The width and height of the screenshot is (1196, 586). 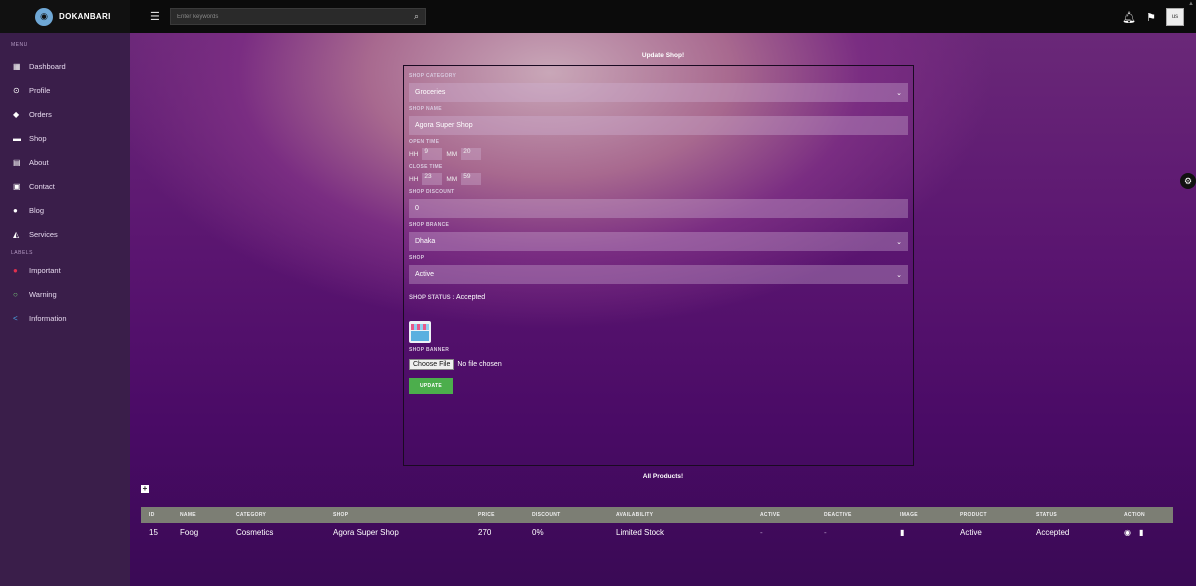 I want to click on header-shop: SHOP, so click(x=341, y=515).